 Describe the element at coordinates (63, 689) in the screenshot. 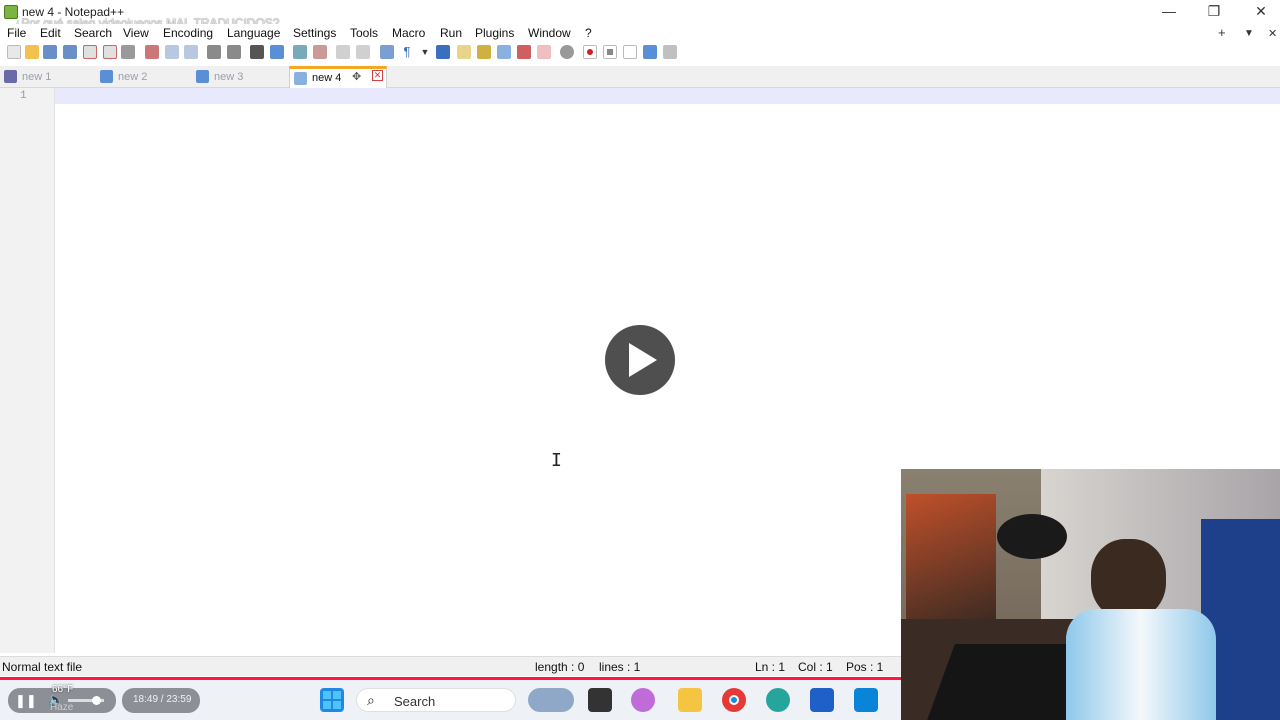

I see `weather-temperature: 66°F` at that location.